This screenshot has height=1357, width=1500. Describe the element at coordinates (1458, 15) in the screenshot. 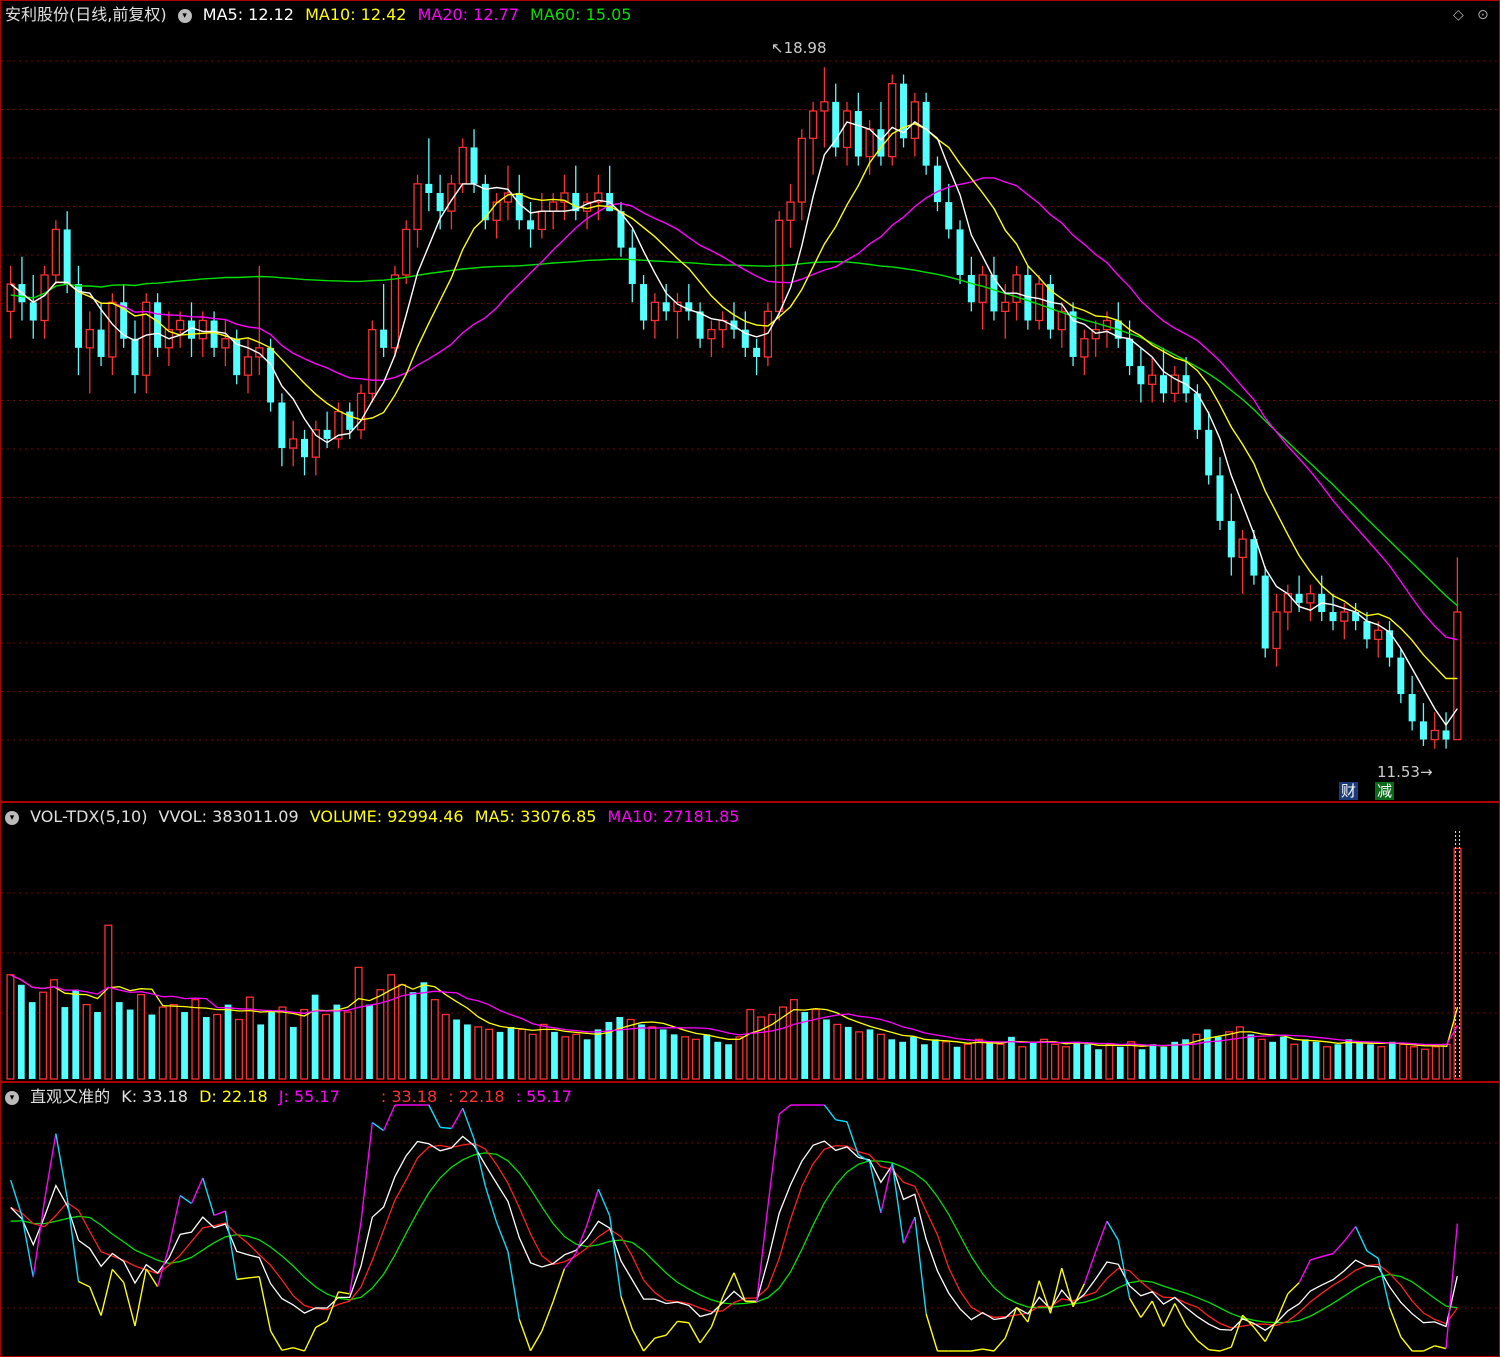

I see `diamond-icon: ◇` at that location.